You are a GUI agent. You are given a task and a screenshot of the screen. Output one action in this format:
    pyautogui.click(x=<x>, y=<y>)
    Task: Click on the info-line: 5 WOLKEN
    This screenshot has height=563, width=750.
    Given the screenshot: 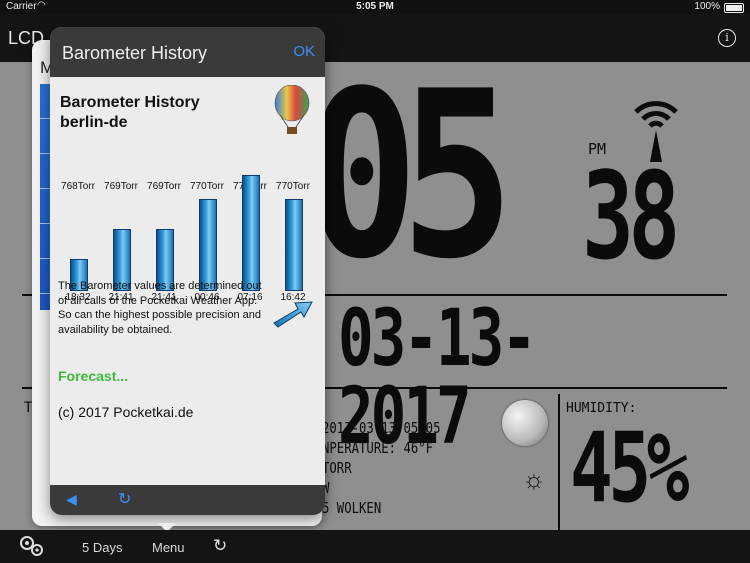 What is the action you would take?
    pyautogui.click(x=352, y=508)
    